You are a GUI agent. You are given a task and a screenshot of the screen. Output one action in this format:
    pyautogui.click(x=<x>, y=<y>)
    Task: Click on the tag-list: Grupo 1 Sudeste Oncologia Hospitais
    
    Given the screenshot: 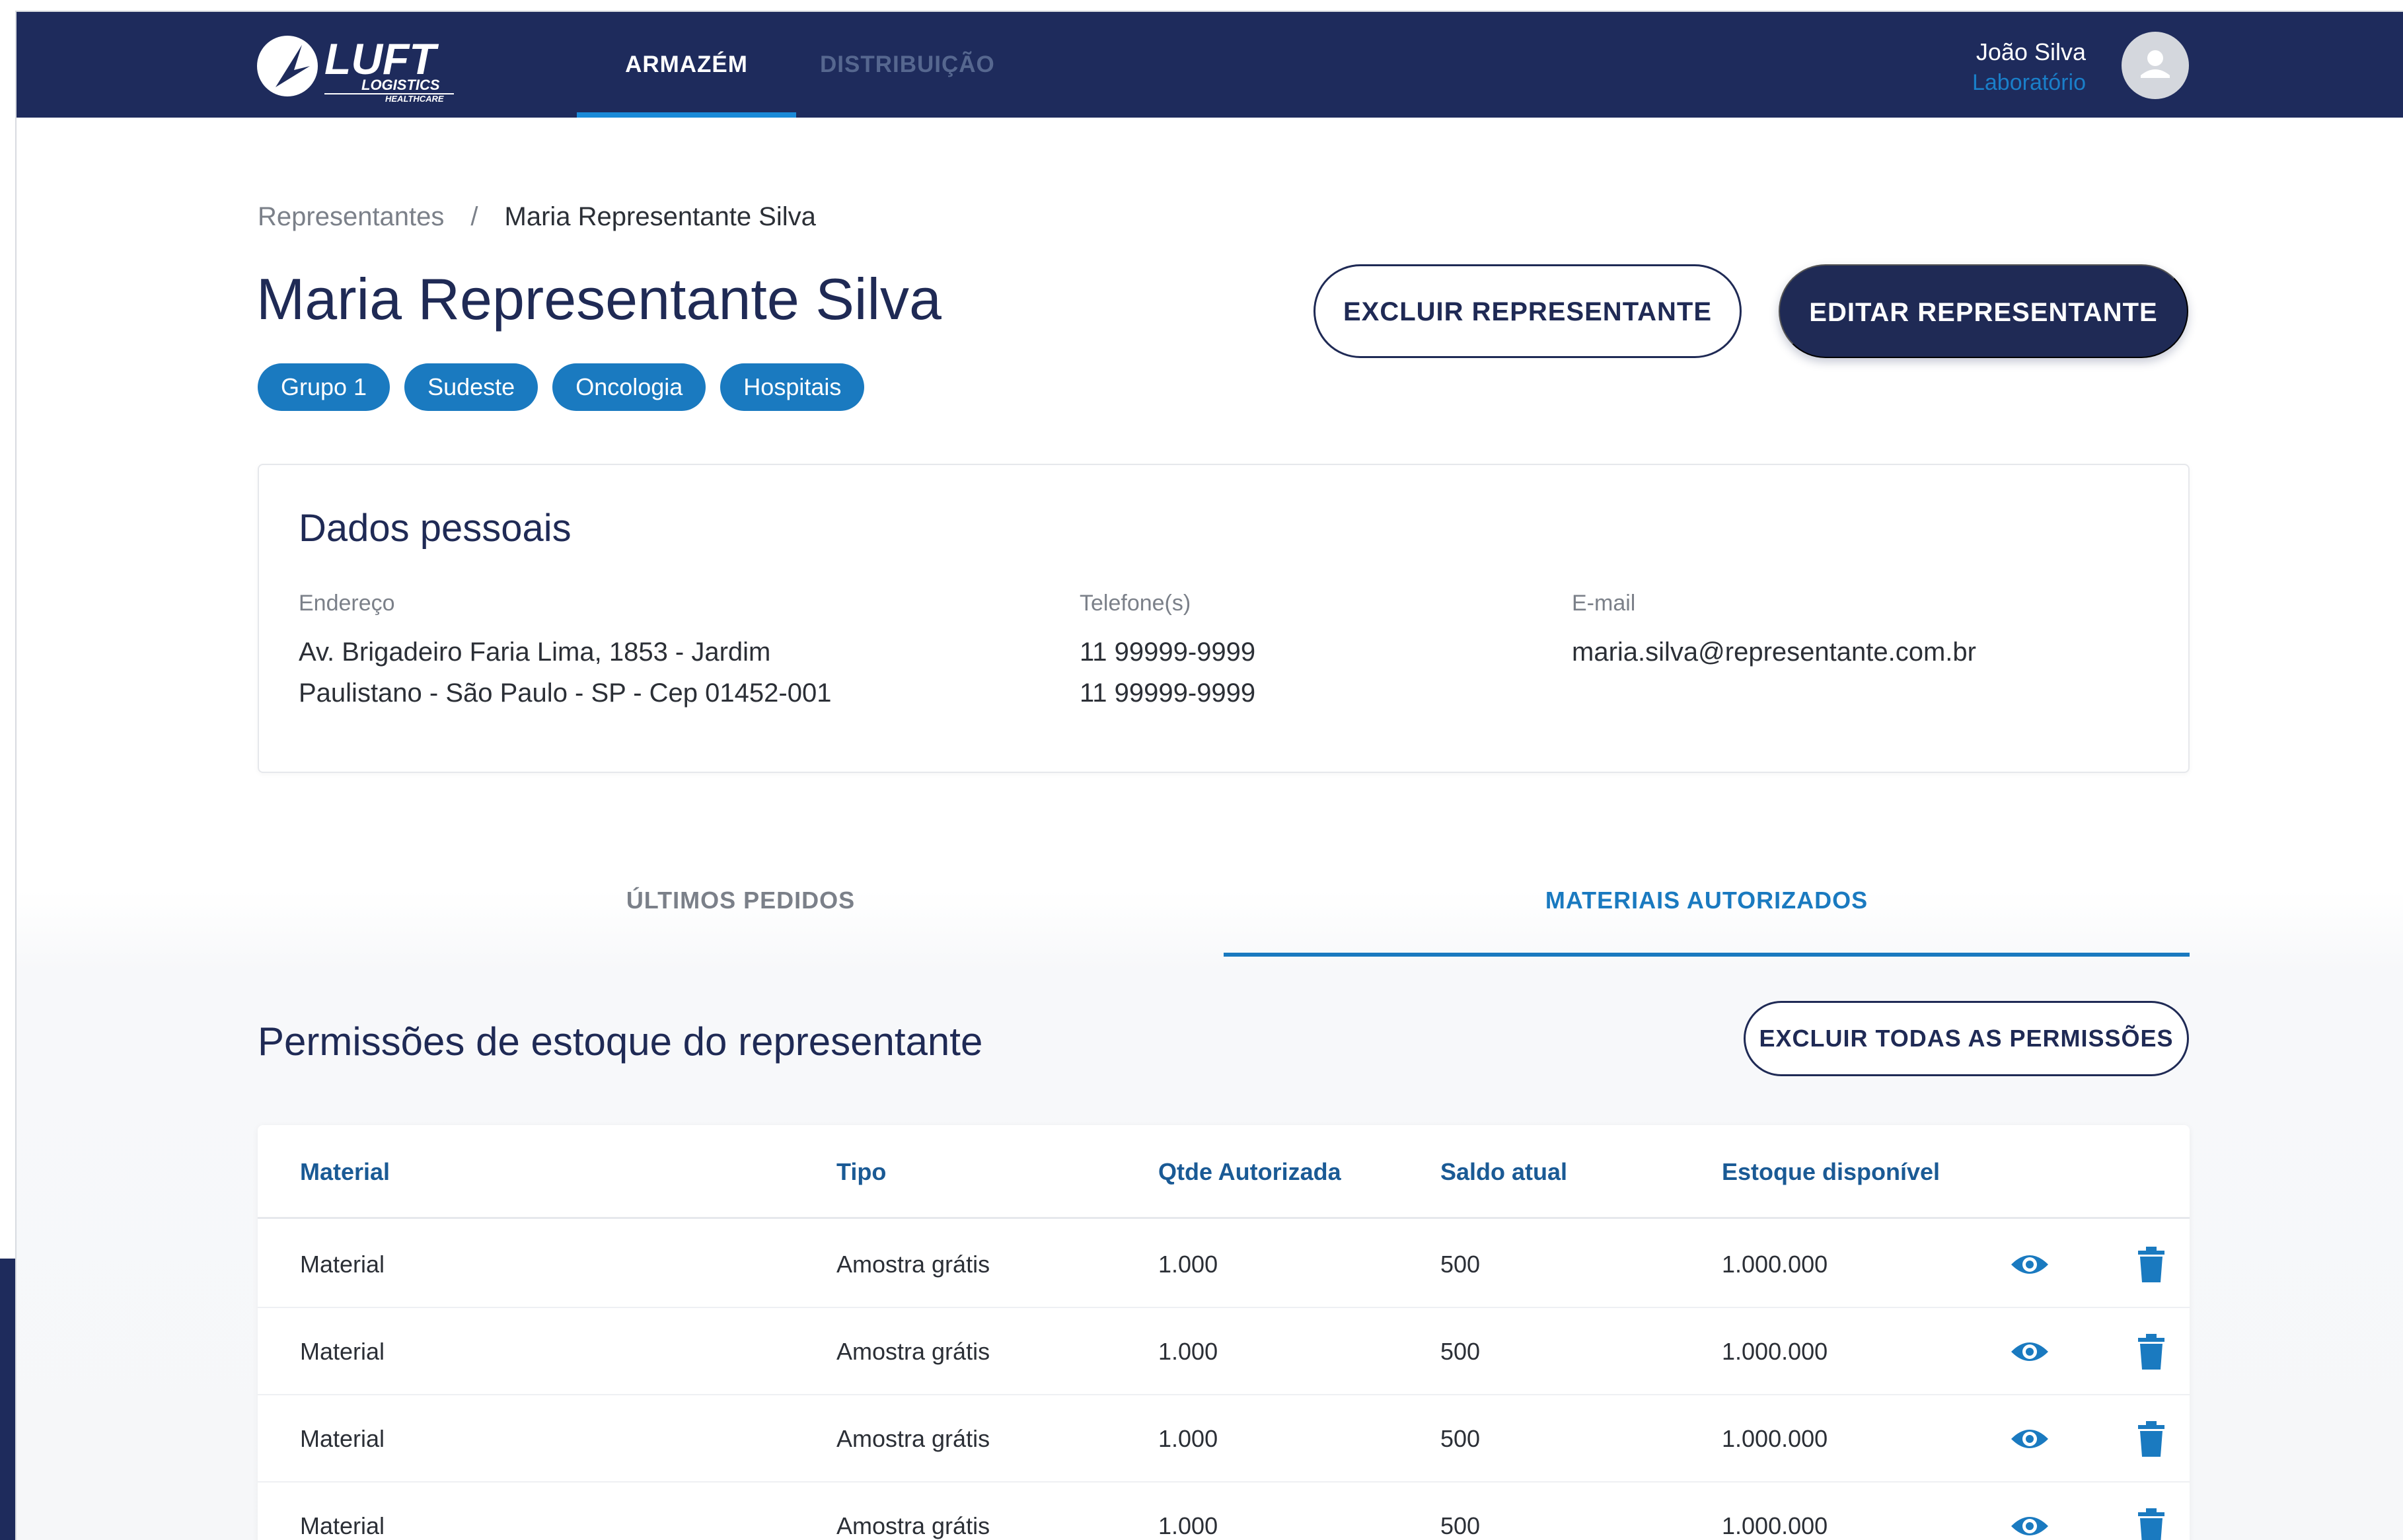 What is the action you would take?
    pyautogui.click(x=561, y=387)
    